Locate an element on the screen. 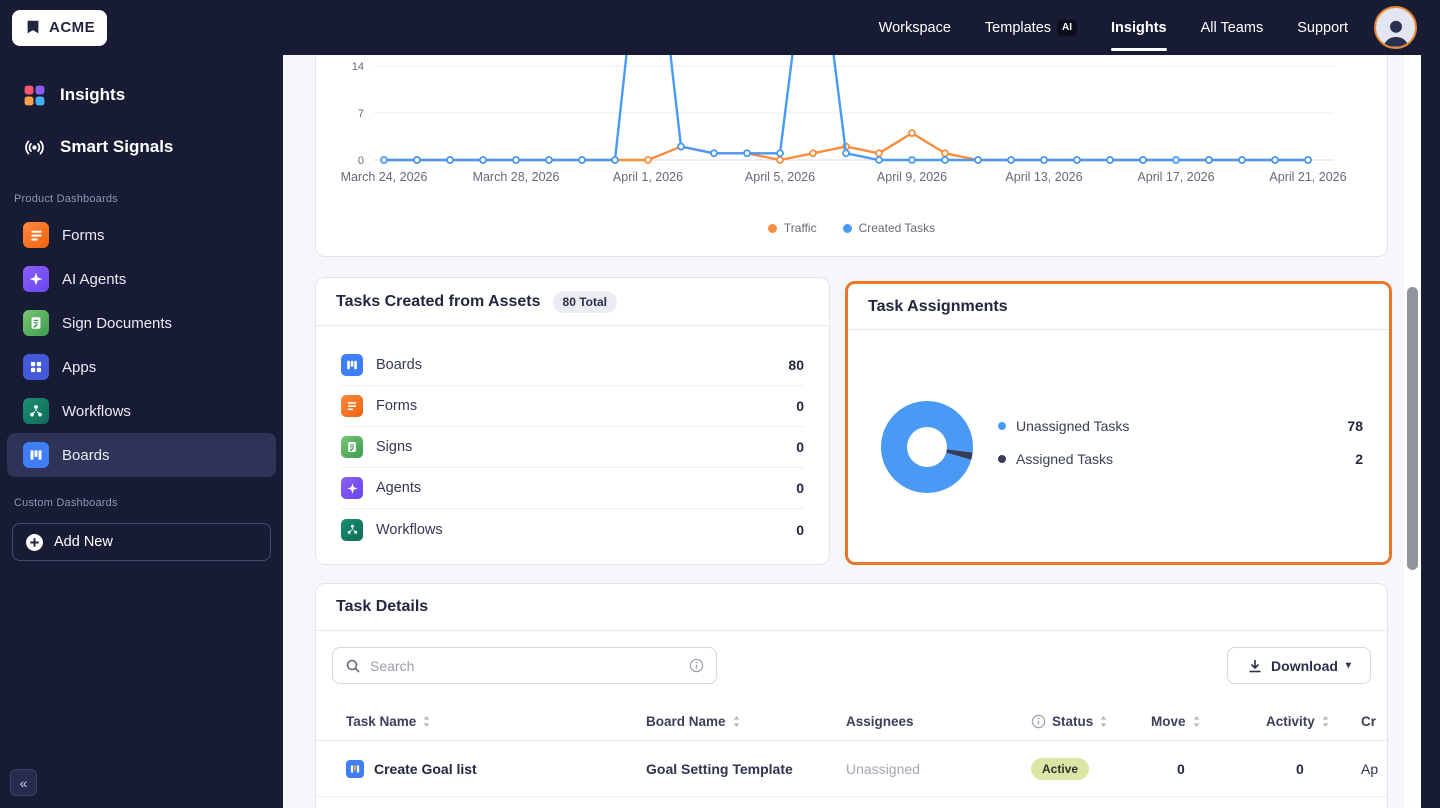  sidebar-item-label: Workflows is located at coordinates (96, 411).